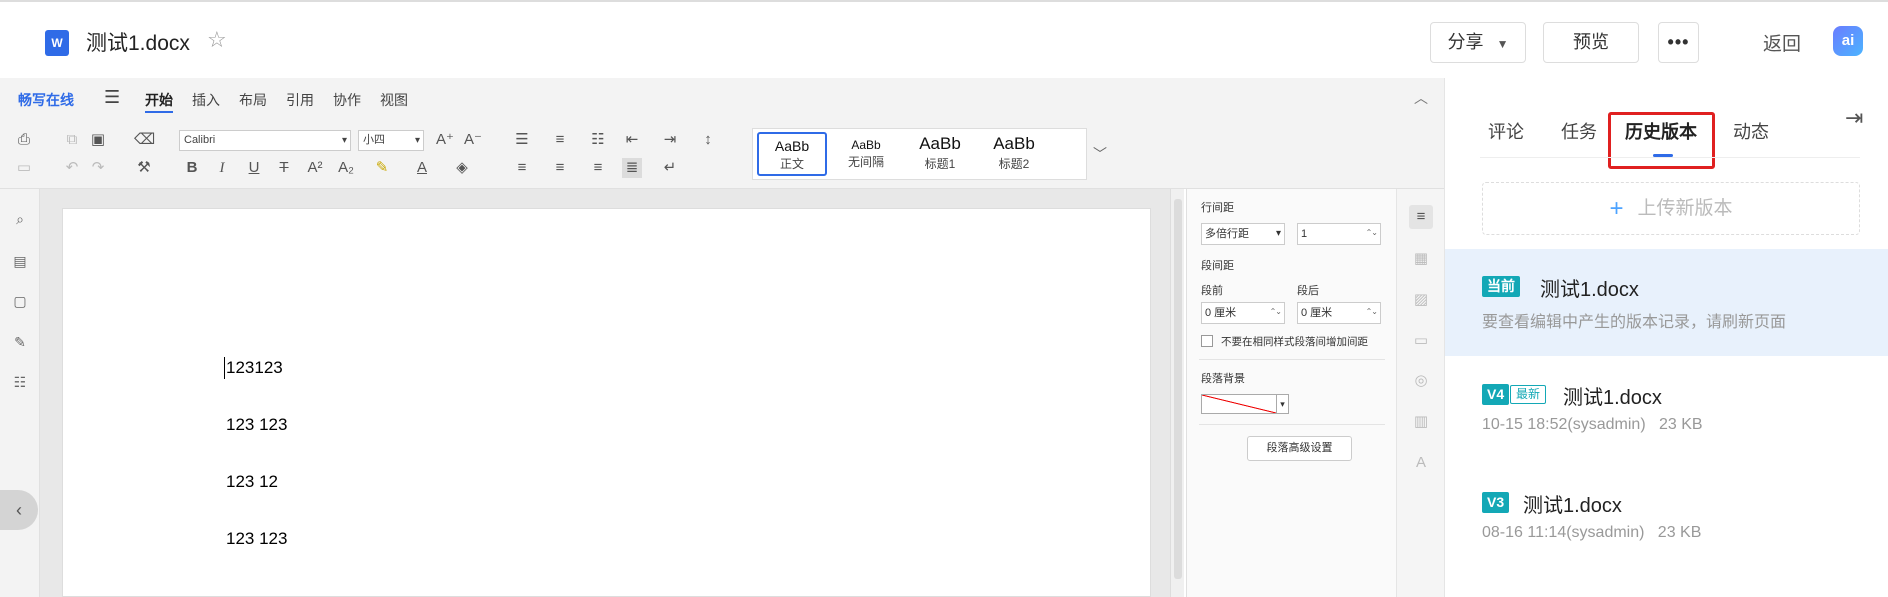 Image resolution: width=1888 pixels, height=597 pixels. Describe the element at coordinates (219, 40) in the screenshot. I see `star-icon: ☆` at that location.